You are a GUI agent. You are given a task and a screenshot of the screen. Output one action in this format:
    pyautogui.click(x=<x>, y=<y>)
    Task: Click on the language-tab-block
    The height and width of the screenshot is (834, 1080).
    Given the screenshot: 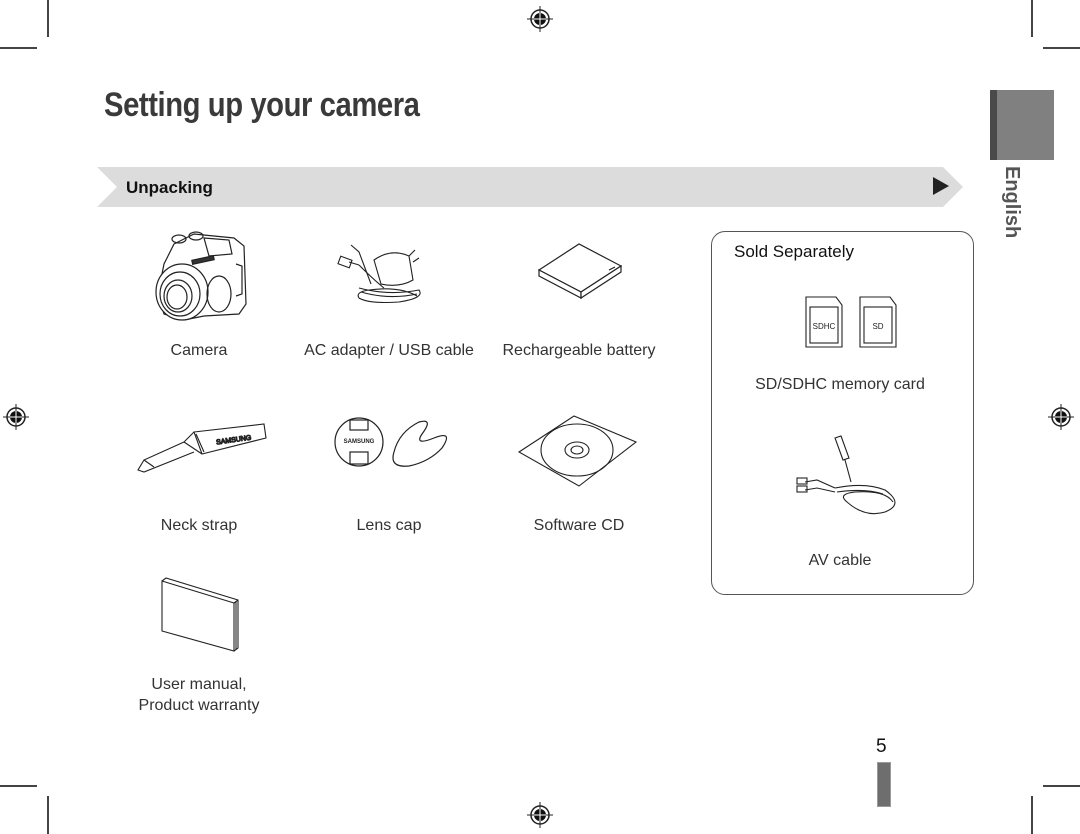 What is the action you would take?
    pyautogui.click(x=1022, y=125)
    